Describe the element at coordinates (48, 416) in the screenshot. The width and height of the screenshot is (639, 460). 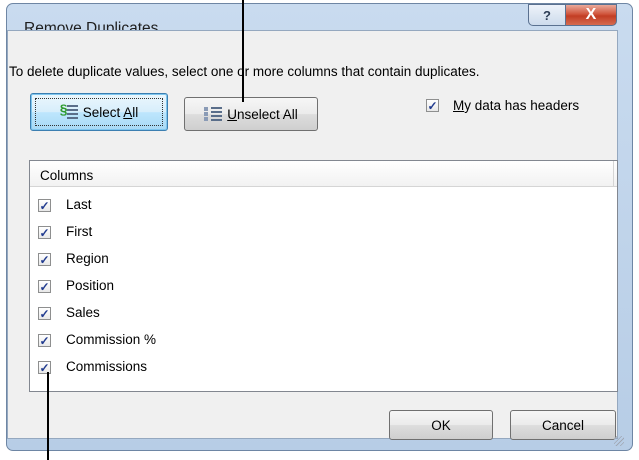
I see `callout-line-bottom` at that location.